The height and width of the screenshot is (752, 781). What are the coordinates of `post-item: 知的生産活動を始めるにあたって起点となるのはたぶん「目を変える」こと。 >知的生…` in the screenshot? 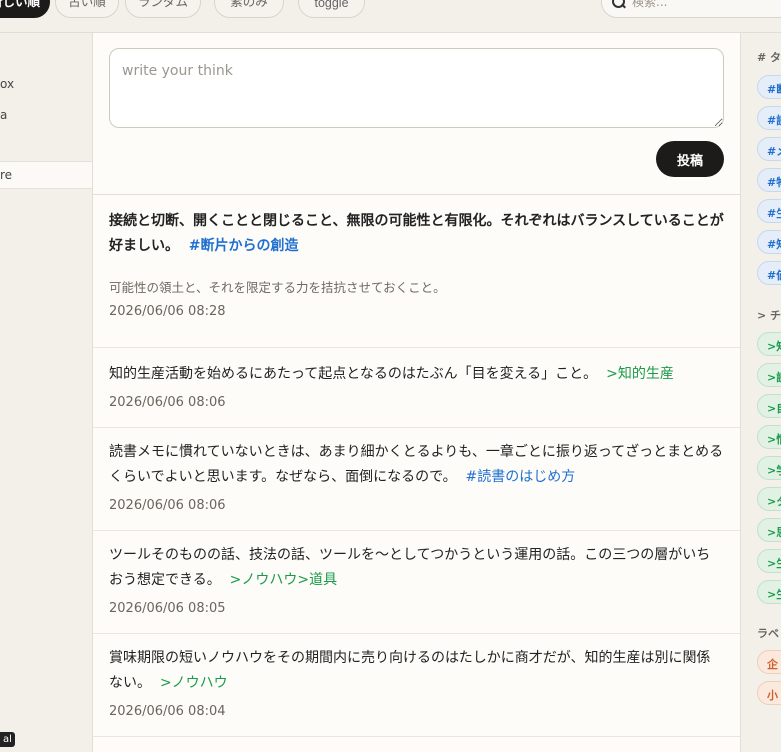 It's located at (416, 388).